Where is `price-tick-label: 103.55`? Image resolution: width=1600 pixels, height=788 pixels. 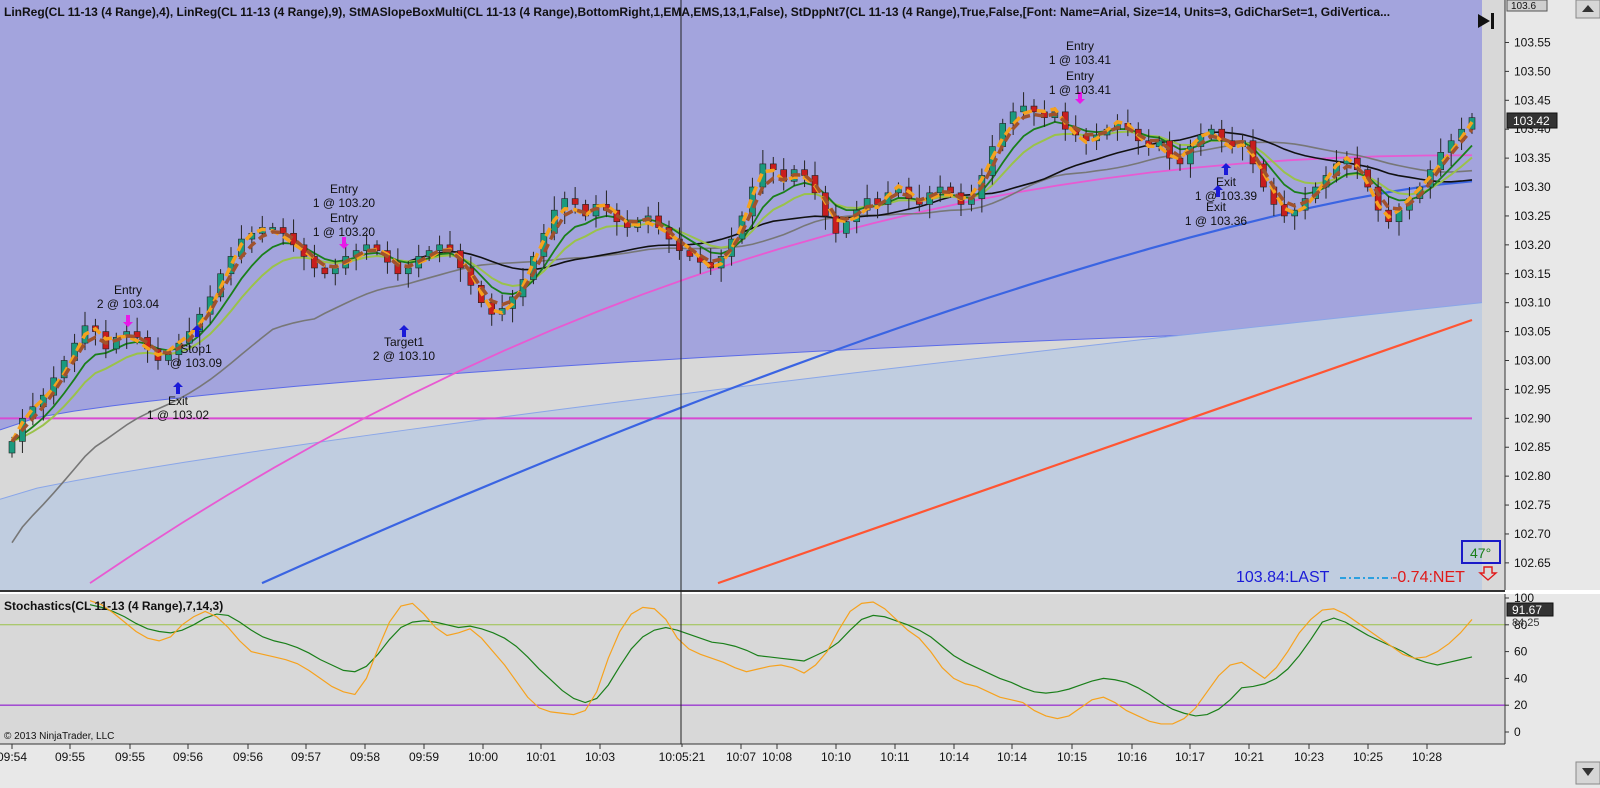 price-tick-label: 103.55 is located at coordinates (1532, 42).